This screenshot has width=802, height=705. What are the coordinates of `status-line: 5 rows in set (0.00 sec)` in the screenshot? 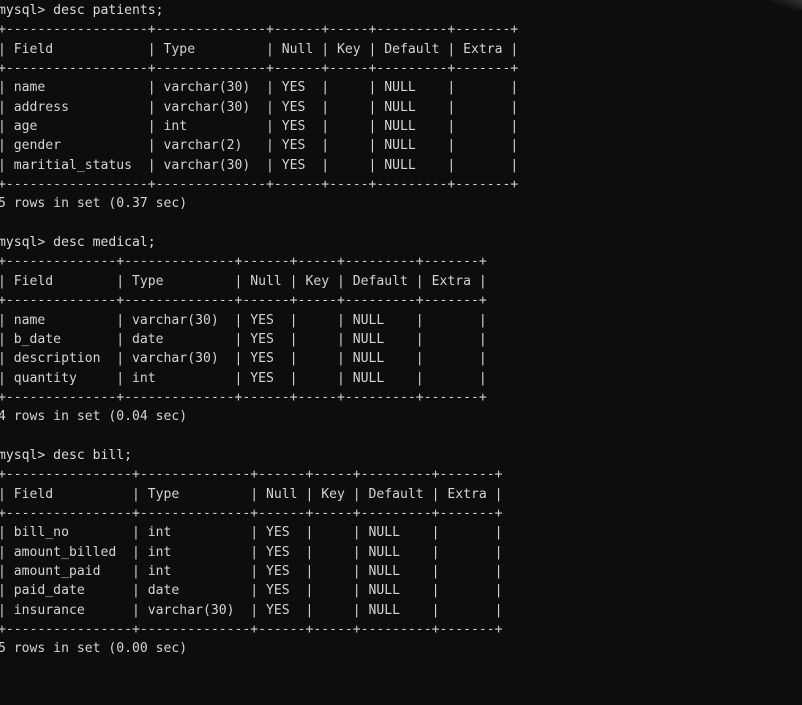 It's located at (94, 649).